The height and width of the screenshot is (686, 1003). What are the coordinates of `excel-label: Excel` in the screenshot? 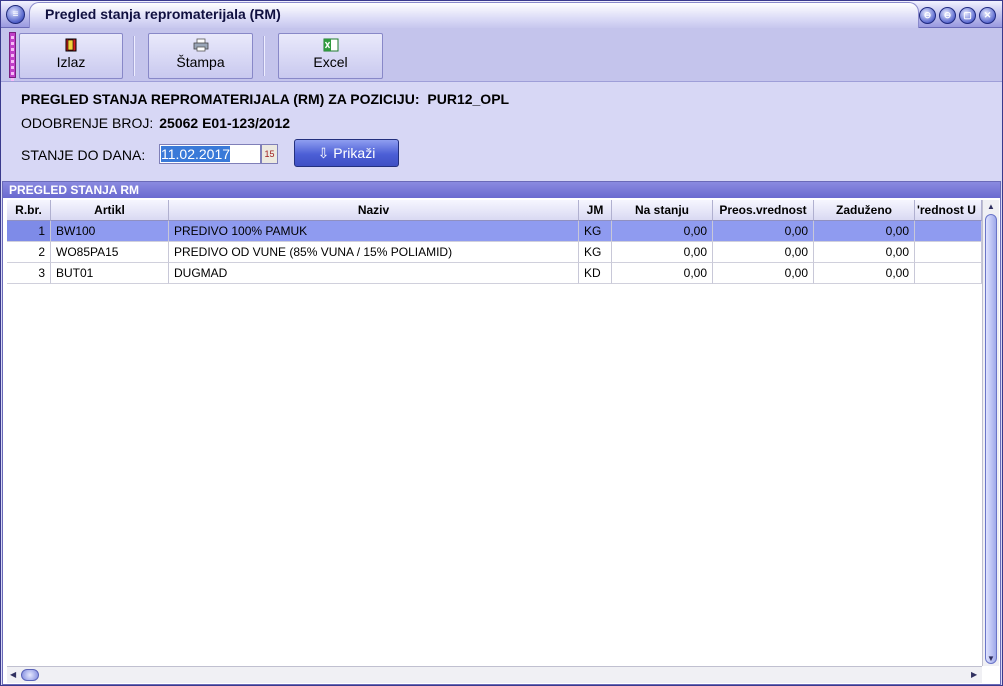 It's located at (330, 62).